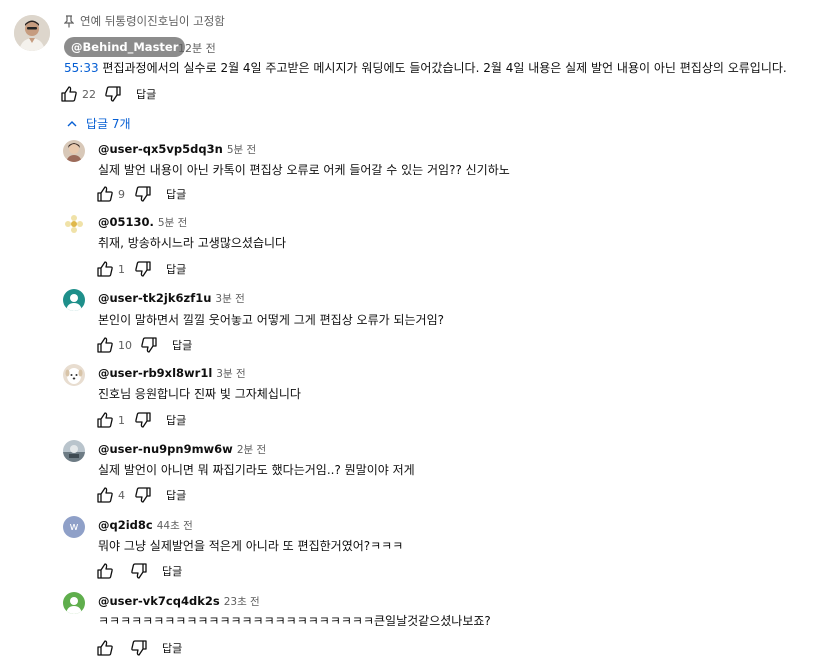 Image resolution: width=840 pixels, height=659 pixels. Describe the element at coordinates (251, 450) in the screenshot. I see `reply-time: 2분 전` at that location.